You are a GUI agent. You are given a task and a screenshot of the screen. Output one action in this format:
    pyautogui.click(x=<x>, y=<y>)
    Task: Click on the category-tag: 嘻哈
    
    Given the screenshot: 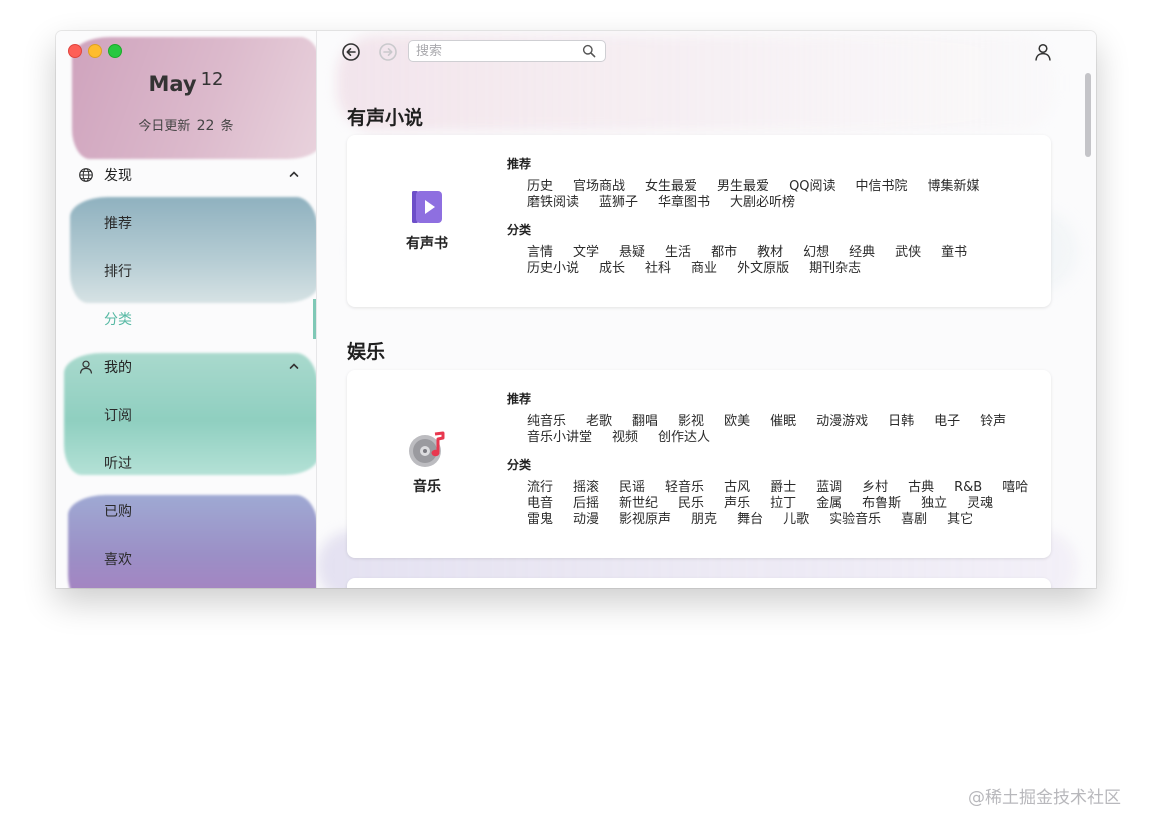 What is the action you would take?
    pyautogui.click(x=1015, y=488)
    